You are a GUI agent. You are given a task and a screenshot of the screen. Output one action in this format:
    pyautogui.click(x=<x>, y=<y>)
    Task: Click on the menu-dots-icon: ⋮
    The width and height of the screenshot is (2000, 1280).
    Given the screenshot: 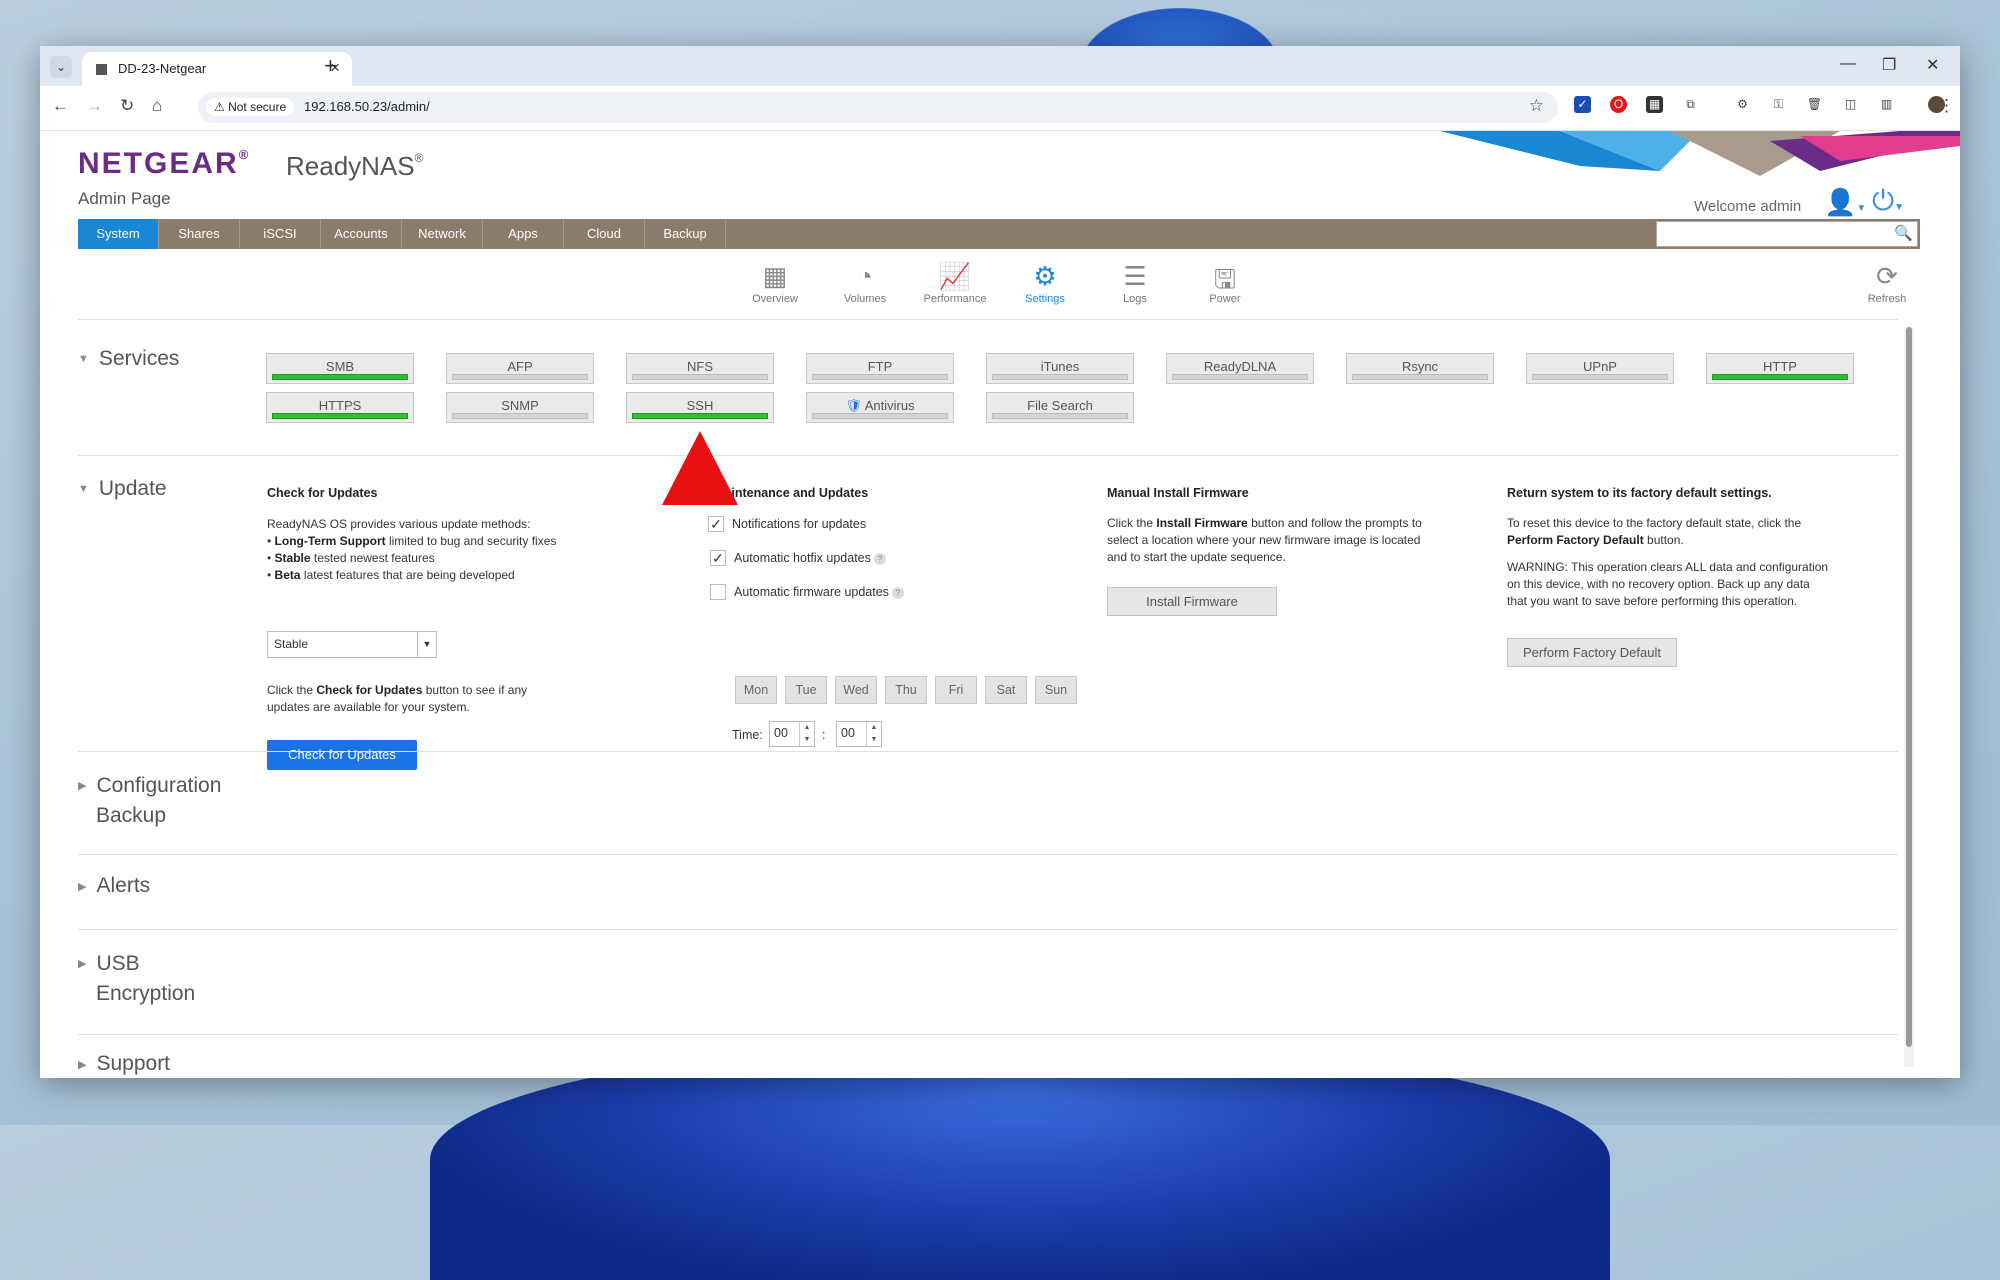 What is the action you would take?
    pyautogui.click(x=1946, y=106)
    